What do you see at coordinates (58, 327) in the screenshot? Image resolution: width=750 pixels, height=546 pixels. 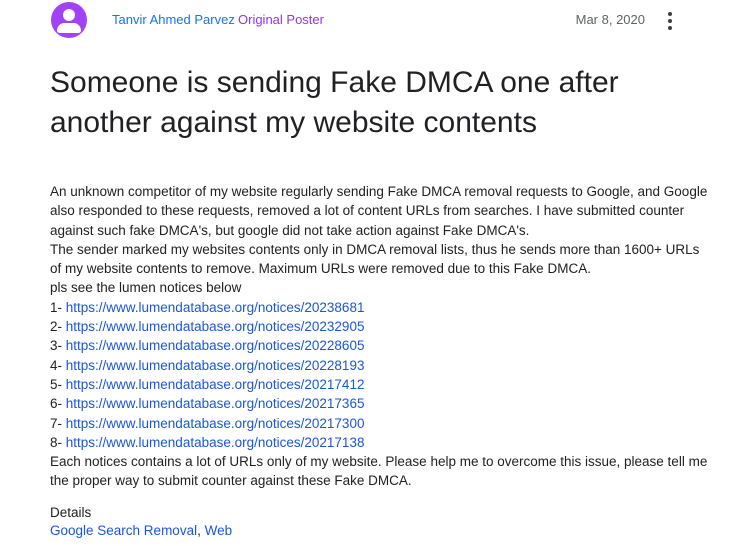 I see `notice-number: 2-` at bounding box center [58, 327].